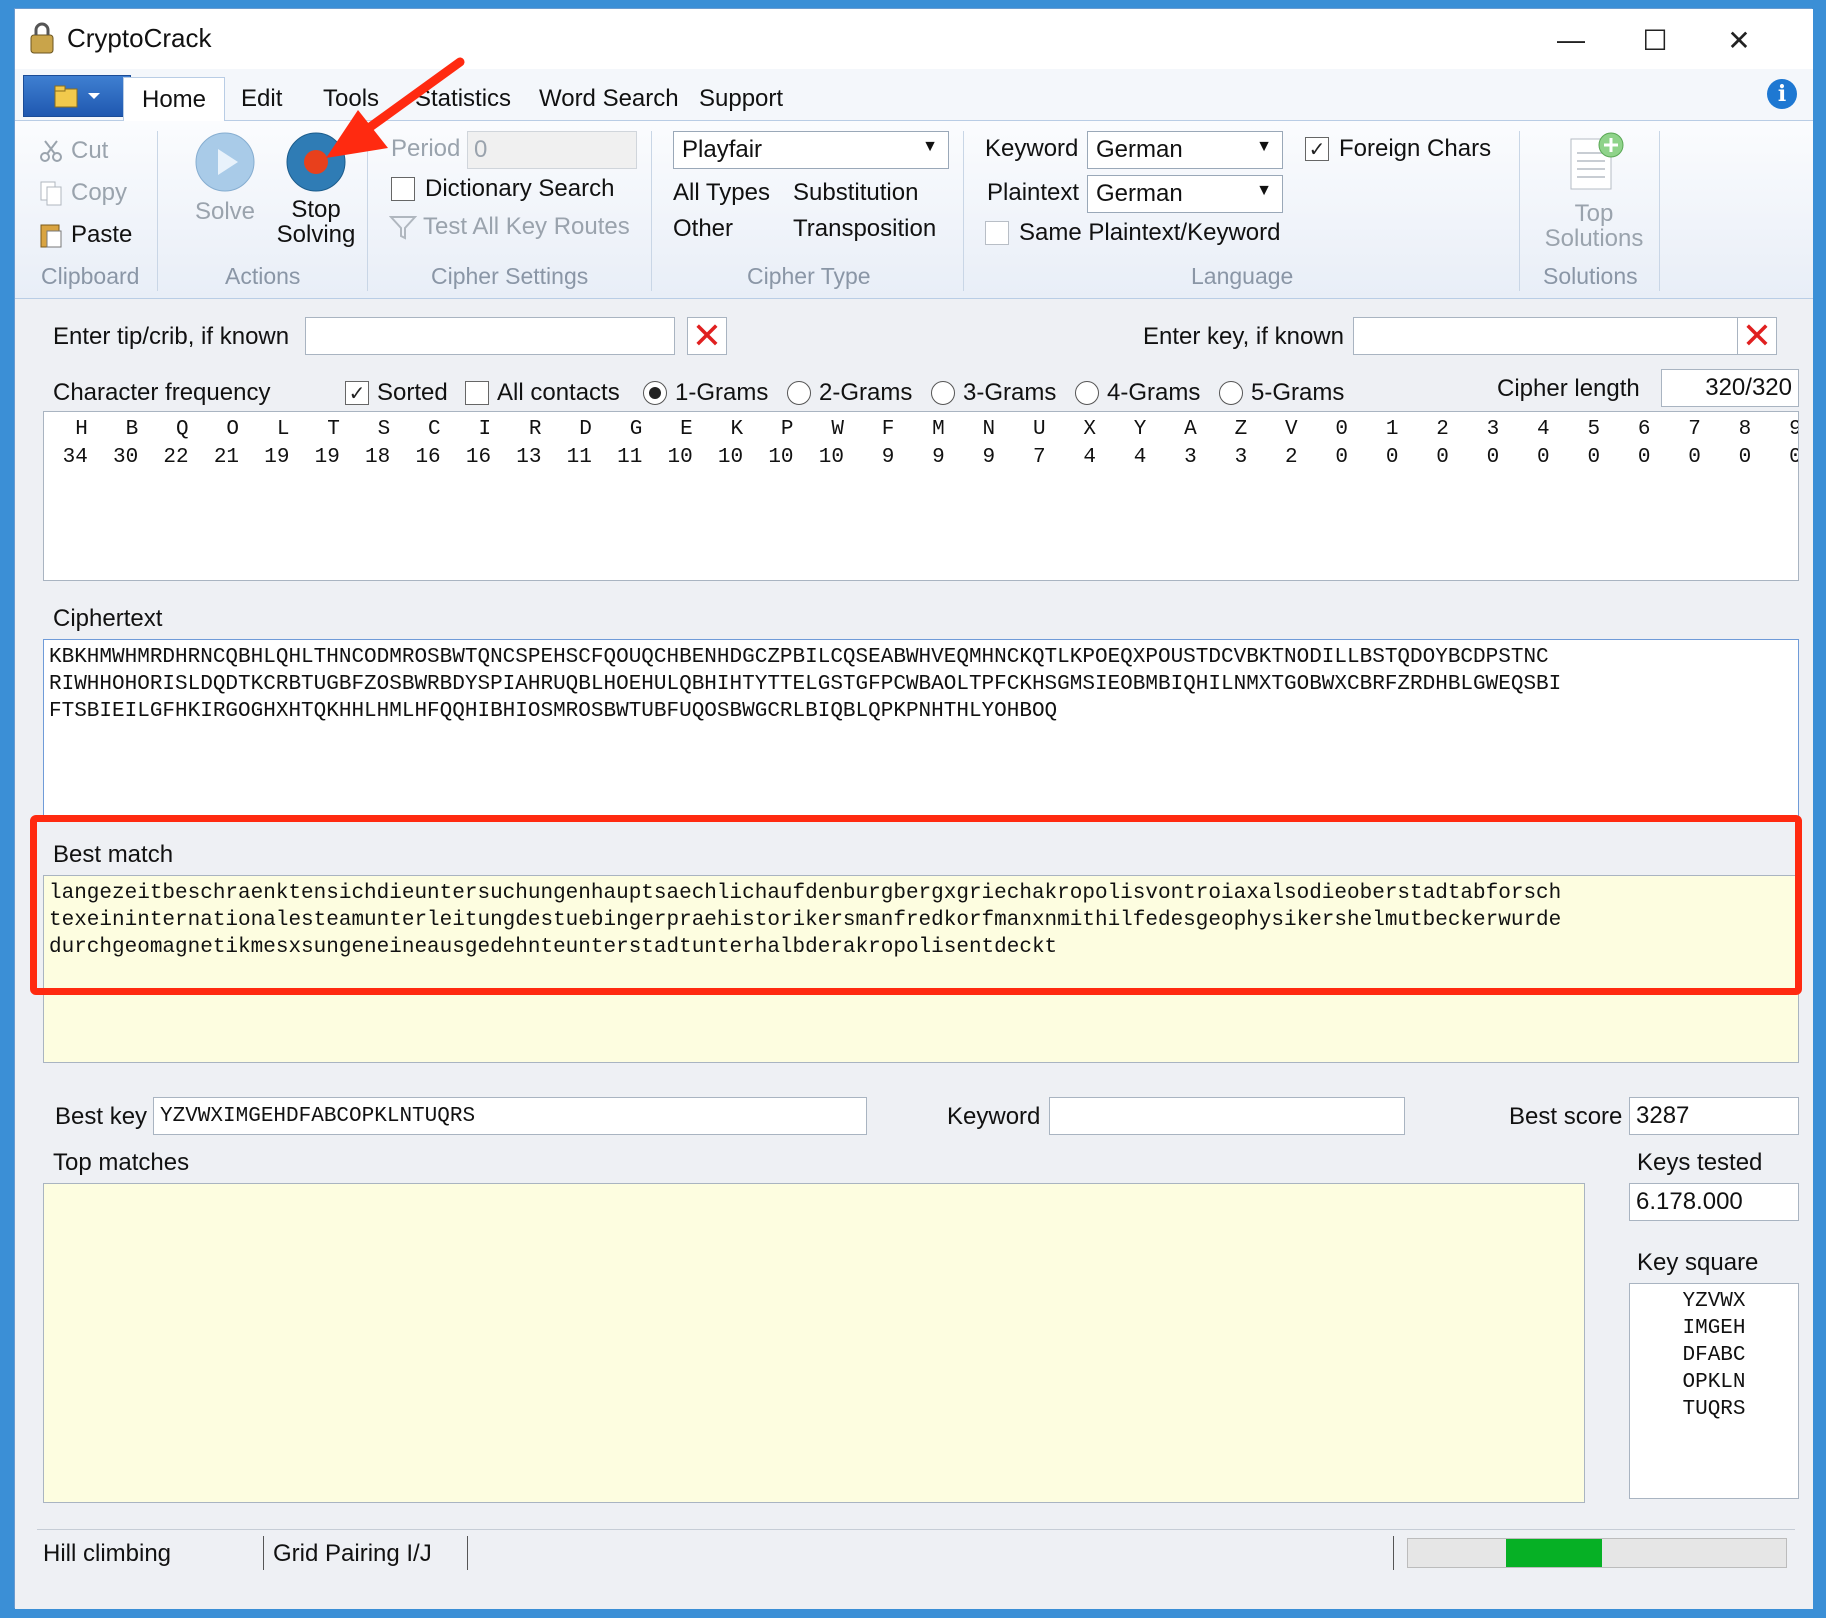 The width and height of the screenshot is (1826, 1618). I want to click on chevron-down-icon: ▼, so click(930, 146).